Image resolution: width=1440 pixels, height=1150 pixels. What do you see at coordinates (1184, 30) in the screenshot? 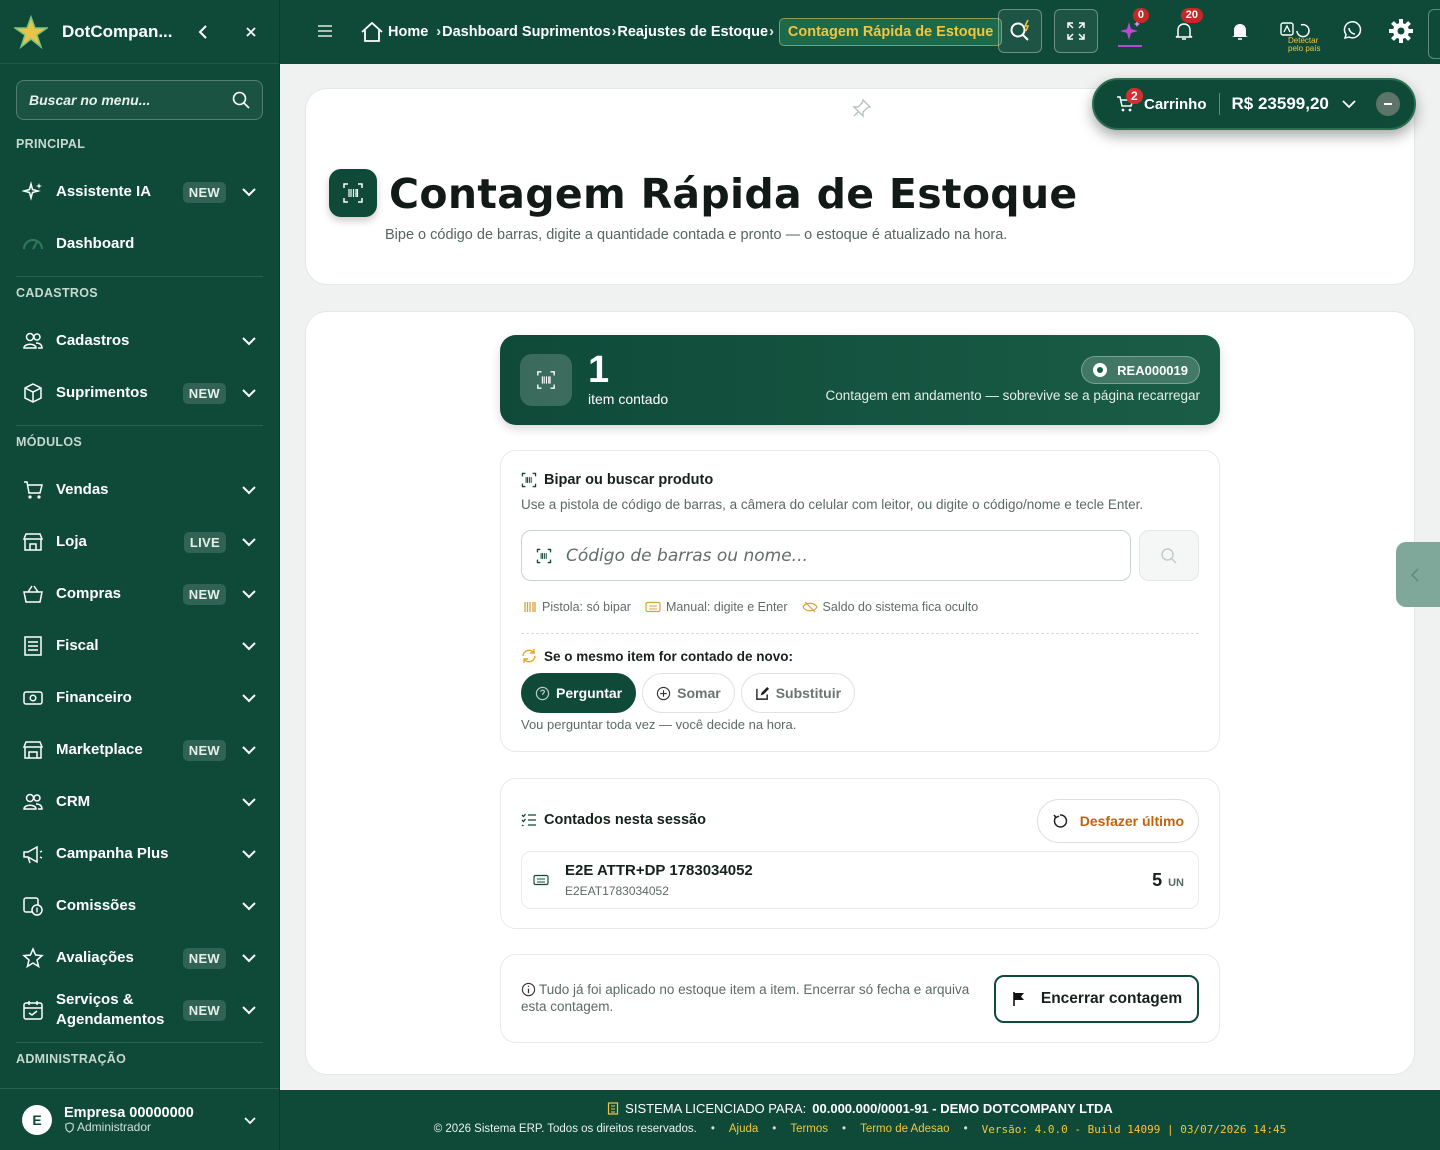
I see `notifications-button: 20` at bounding box center [1184, 30].